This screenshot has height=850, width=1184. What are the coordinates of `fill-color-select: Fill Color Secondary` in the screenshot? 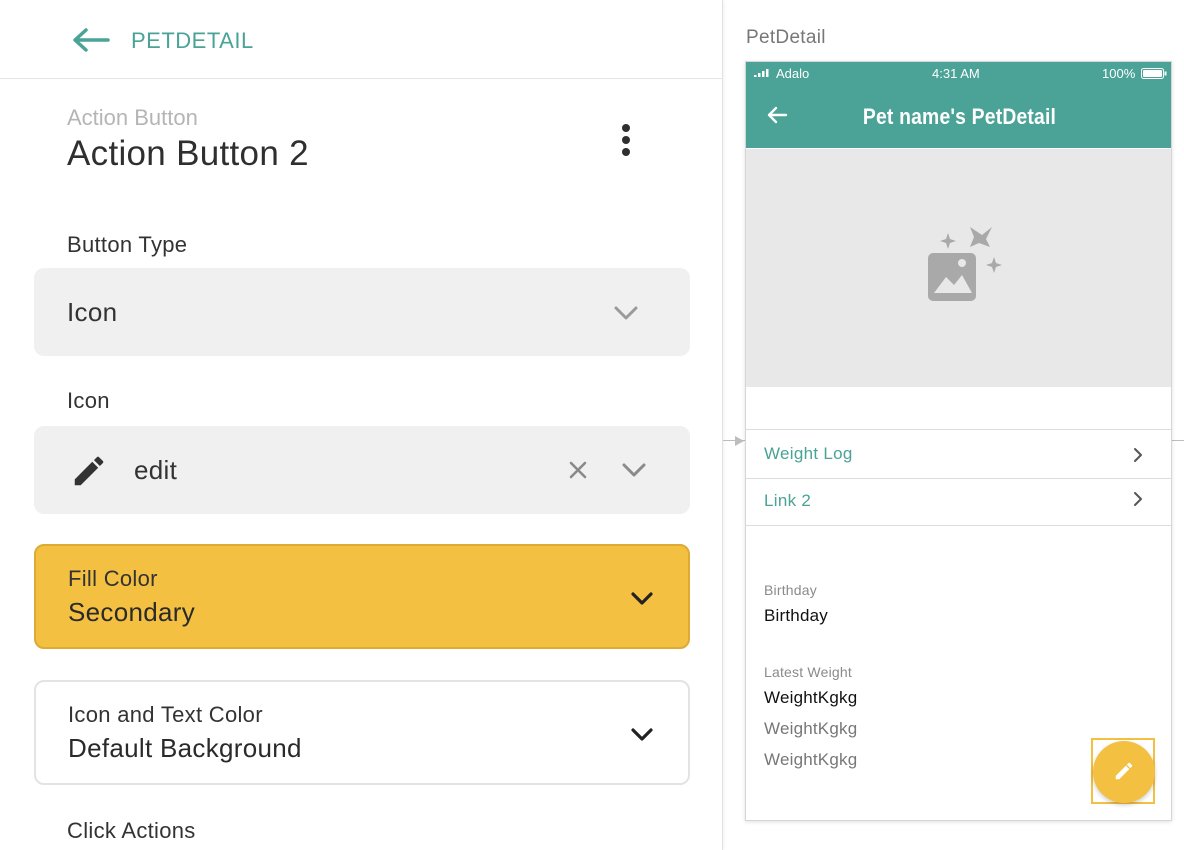 It's located at (362, 596).